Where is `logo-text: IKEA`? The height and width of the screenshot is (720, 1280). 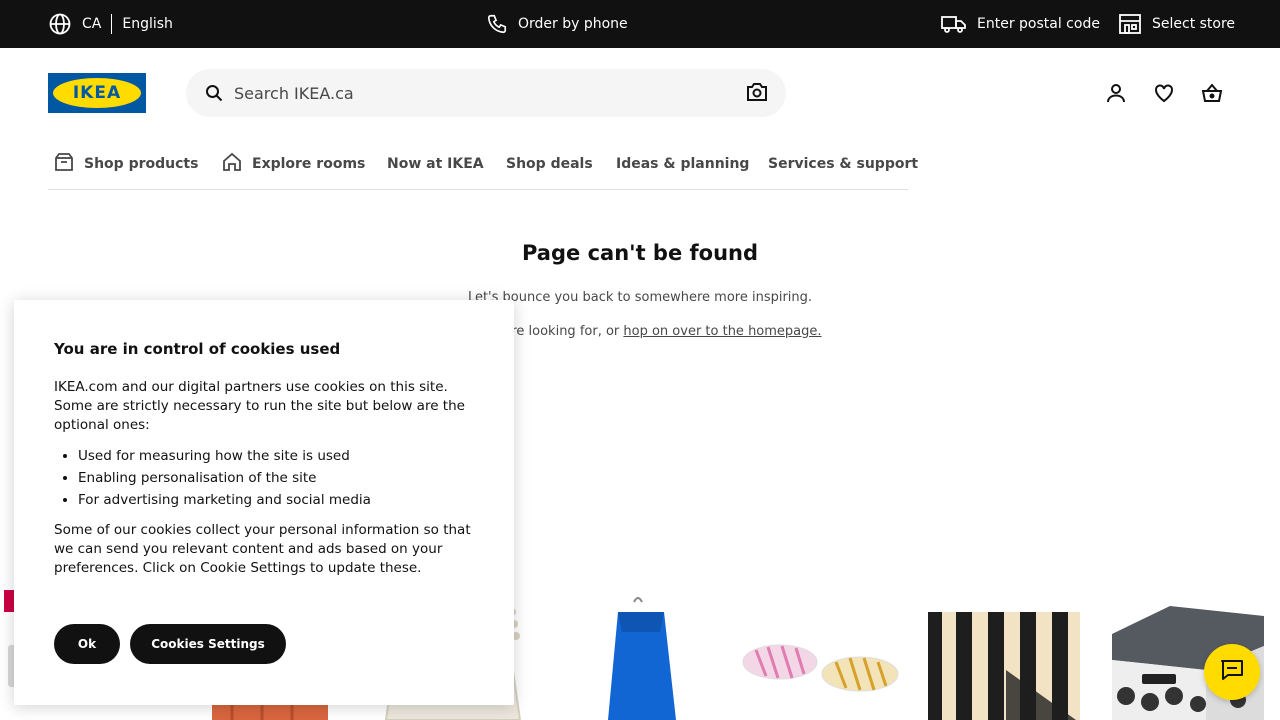 logo-text: IKEA is located at coordinates (97, 93).